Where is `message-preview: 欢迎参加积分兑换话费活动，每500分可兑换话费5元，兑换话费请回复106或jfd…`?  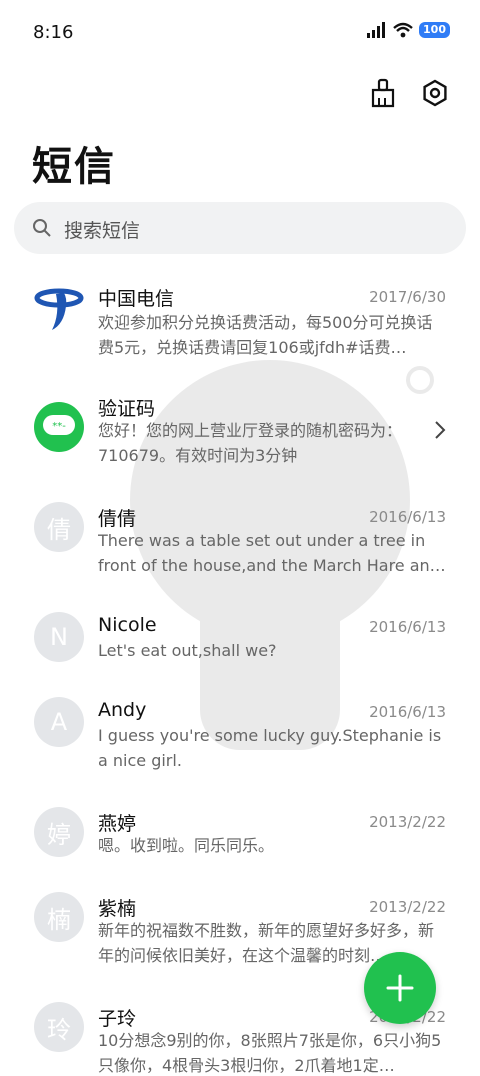 message-preview: 欢迎参加积分兑换话费活动，每500分可兑换话费5元，兑换话费请回复106或jfd… is located at coordinates (265, 335).